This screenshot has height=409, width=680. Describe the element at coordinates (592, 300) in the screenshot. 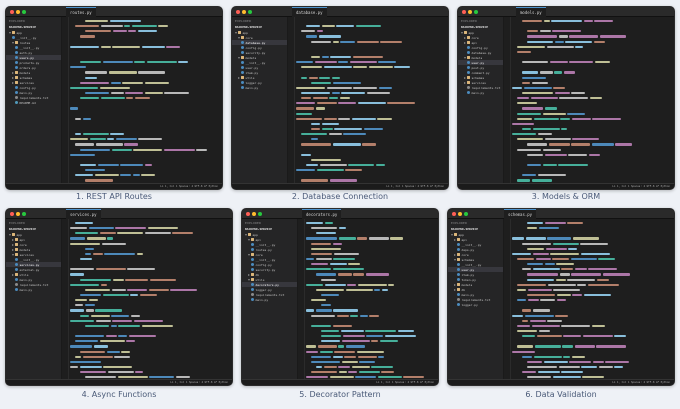

I see `code-area` at that location.